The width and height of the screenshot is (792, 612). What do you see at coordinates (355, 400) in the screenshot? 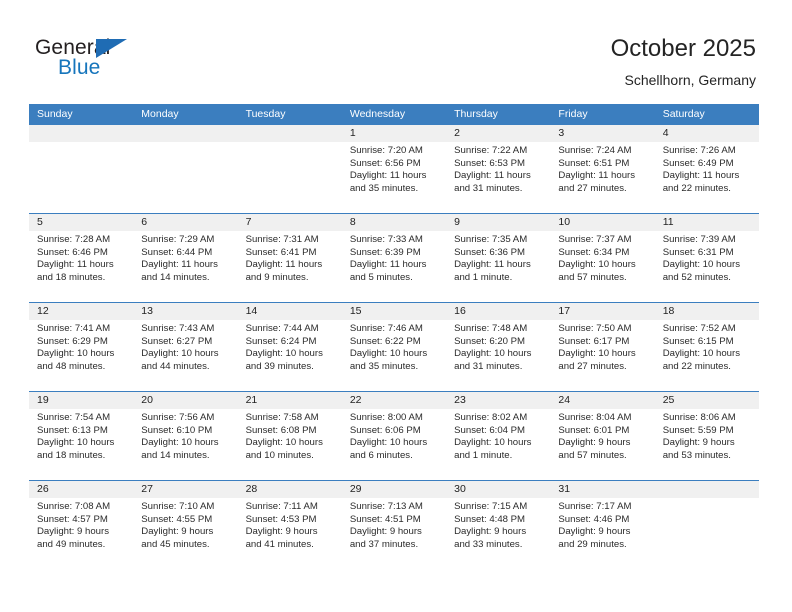
I see `day-number: 22` at bounding box center [355, 400].